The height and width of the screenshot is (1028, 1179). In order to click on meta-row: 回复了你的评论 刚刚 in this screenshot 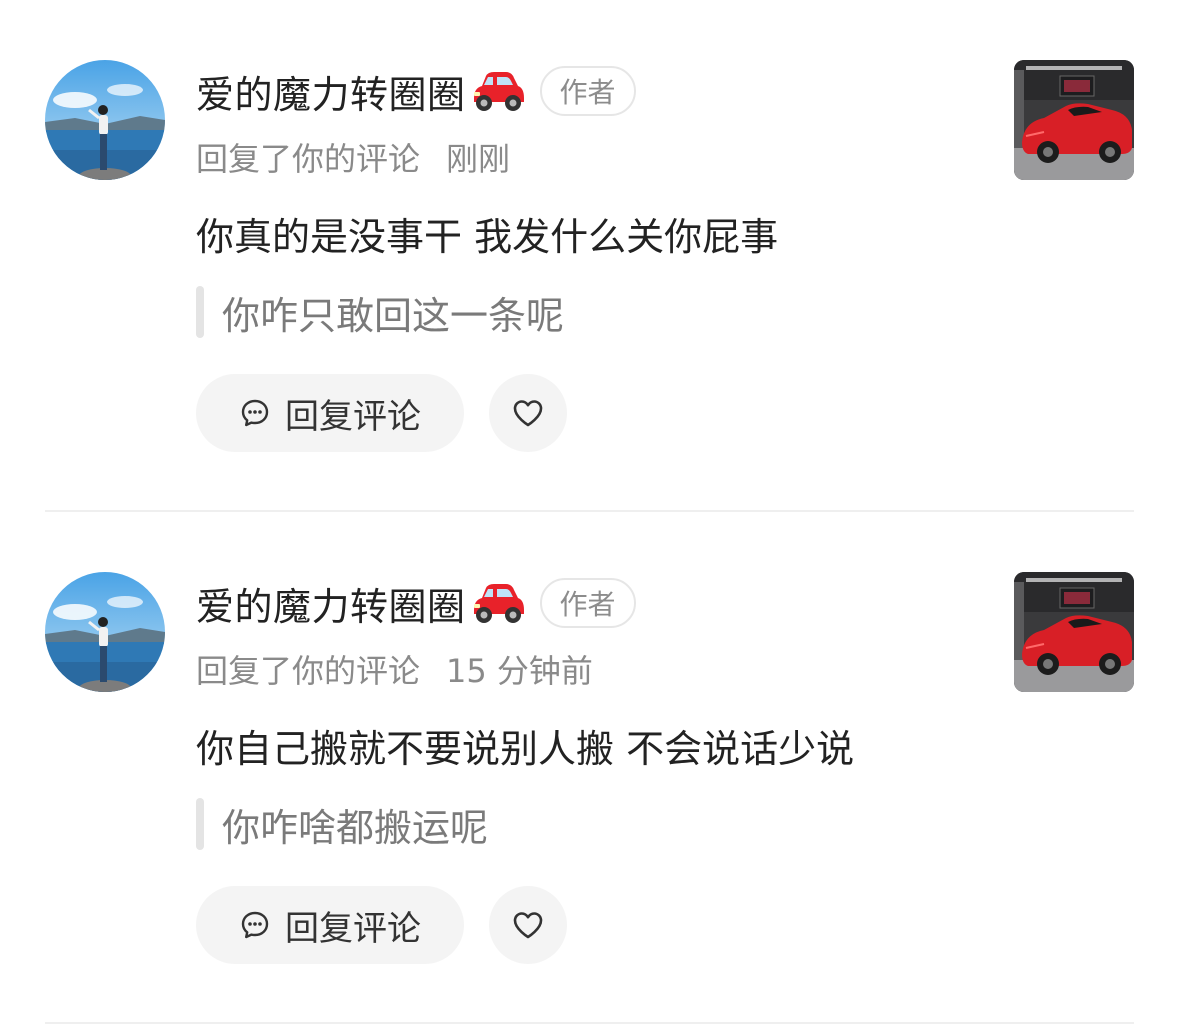, I will do `click(353, 157)`.